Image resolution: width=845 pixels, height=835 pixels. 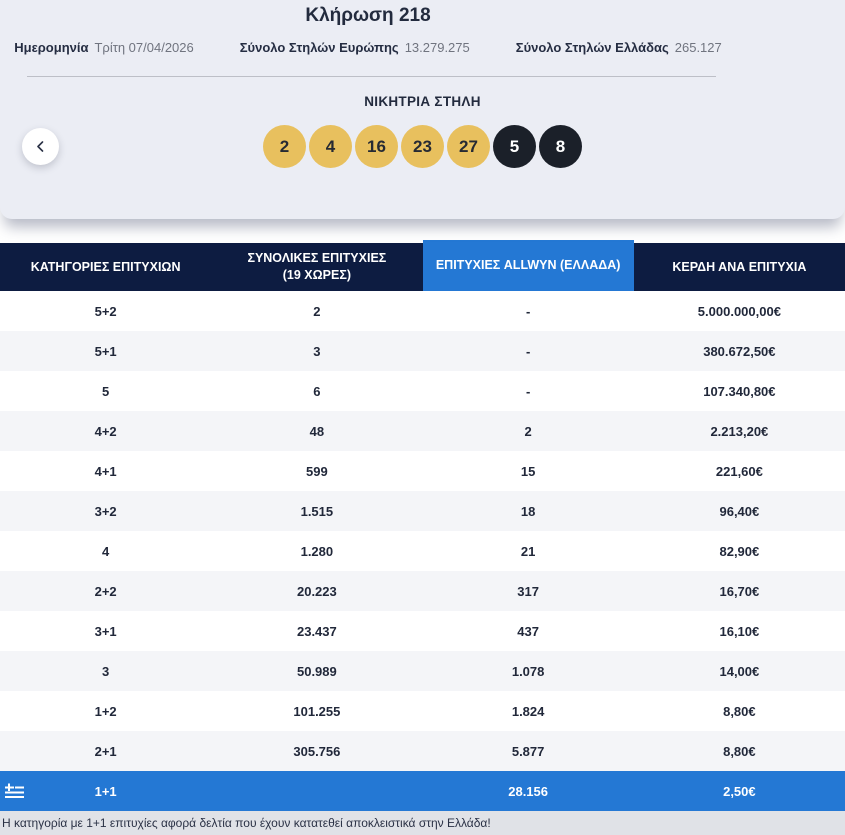 What do you see at coordinates (317, 391) in the screenshot?
I see `cell-total: 6` at bounding box center [317, 391].